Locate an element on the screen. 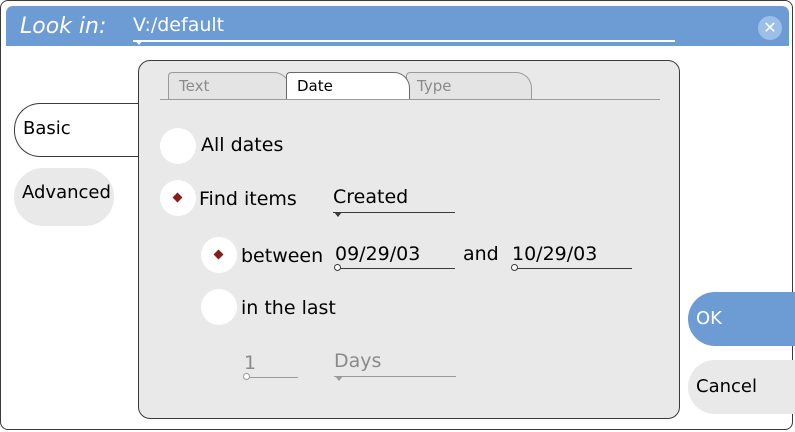  all-dates-label: All dates is located at coordinates (242, 145).